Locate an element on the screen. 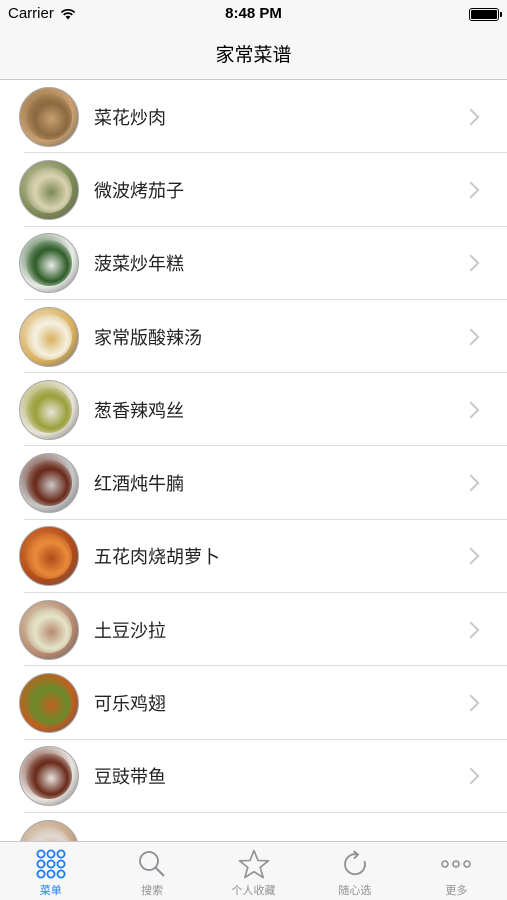  navigation-bar: 家常菜谱 is located at coordinates (253, 54).